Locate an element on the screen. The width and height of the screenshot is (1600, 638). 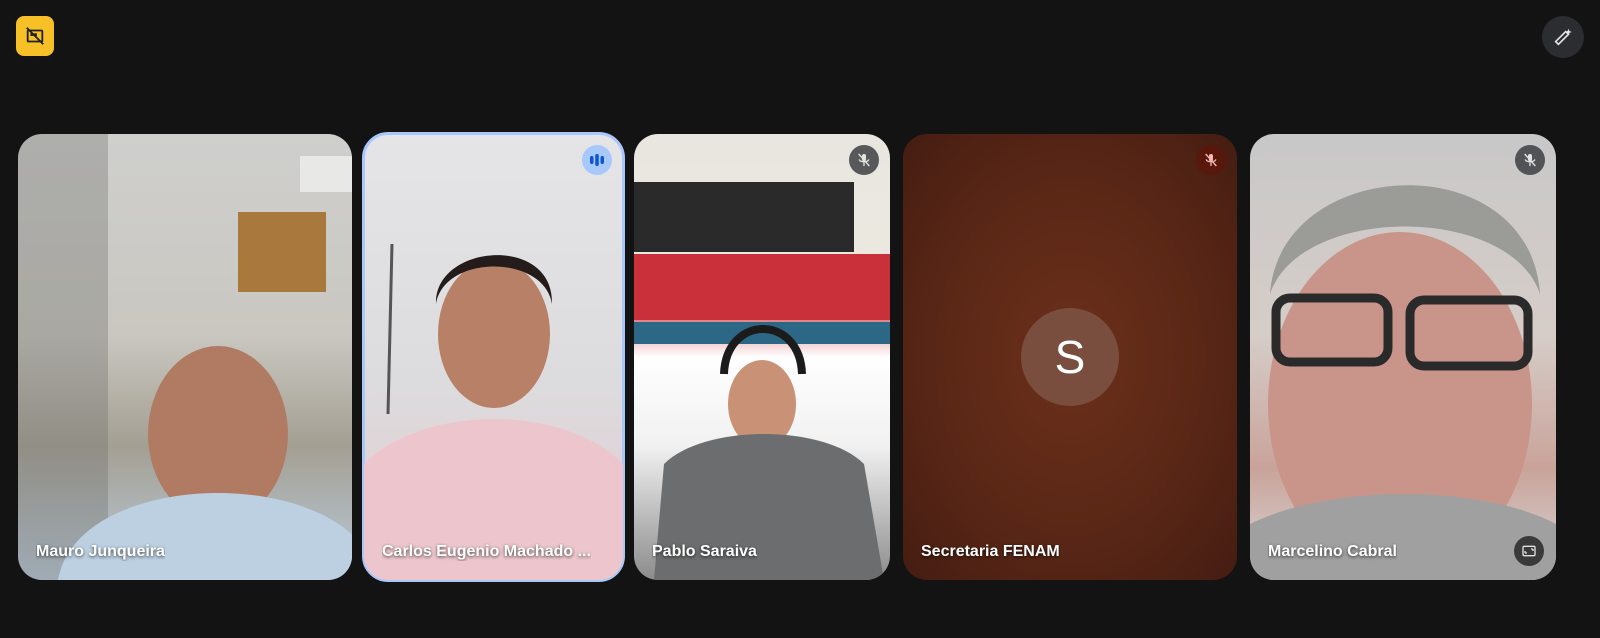
audio-level-icon is located at coordinates (597, 160).